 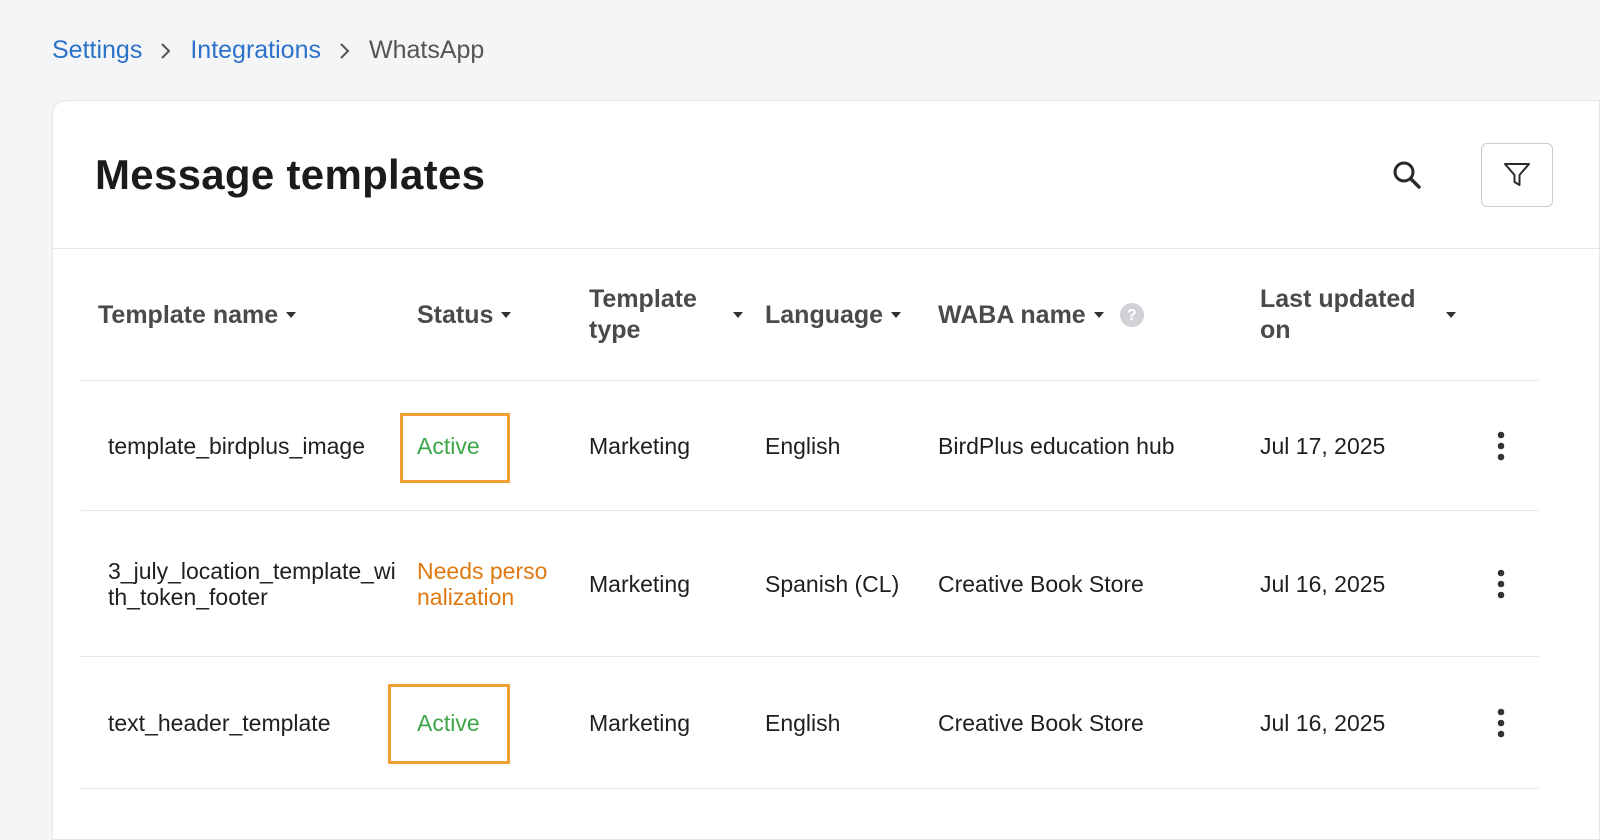 I want to click on language-cell: Spanish (CL), so click(x=832, y=583).